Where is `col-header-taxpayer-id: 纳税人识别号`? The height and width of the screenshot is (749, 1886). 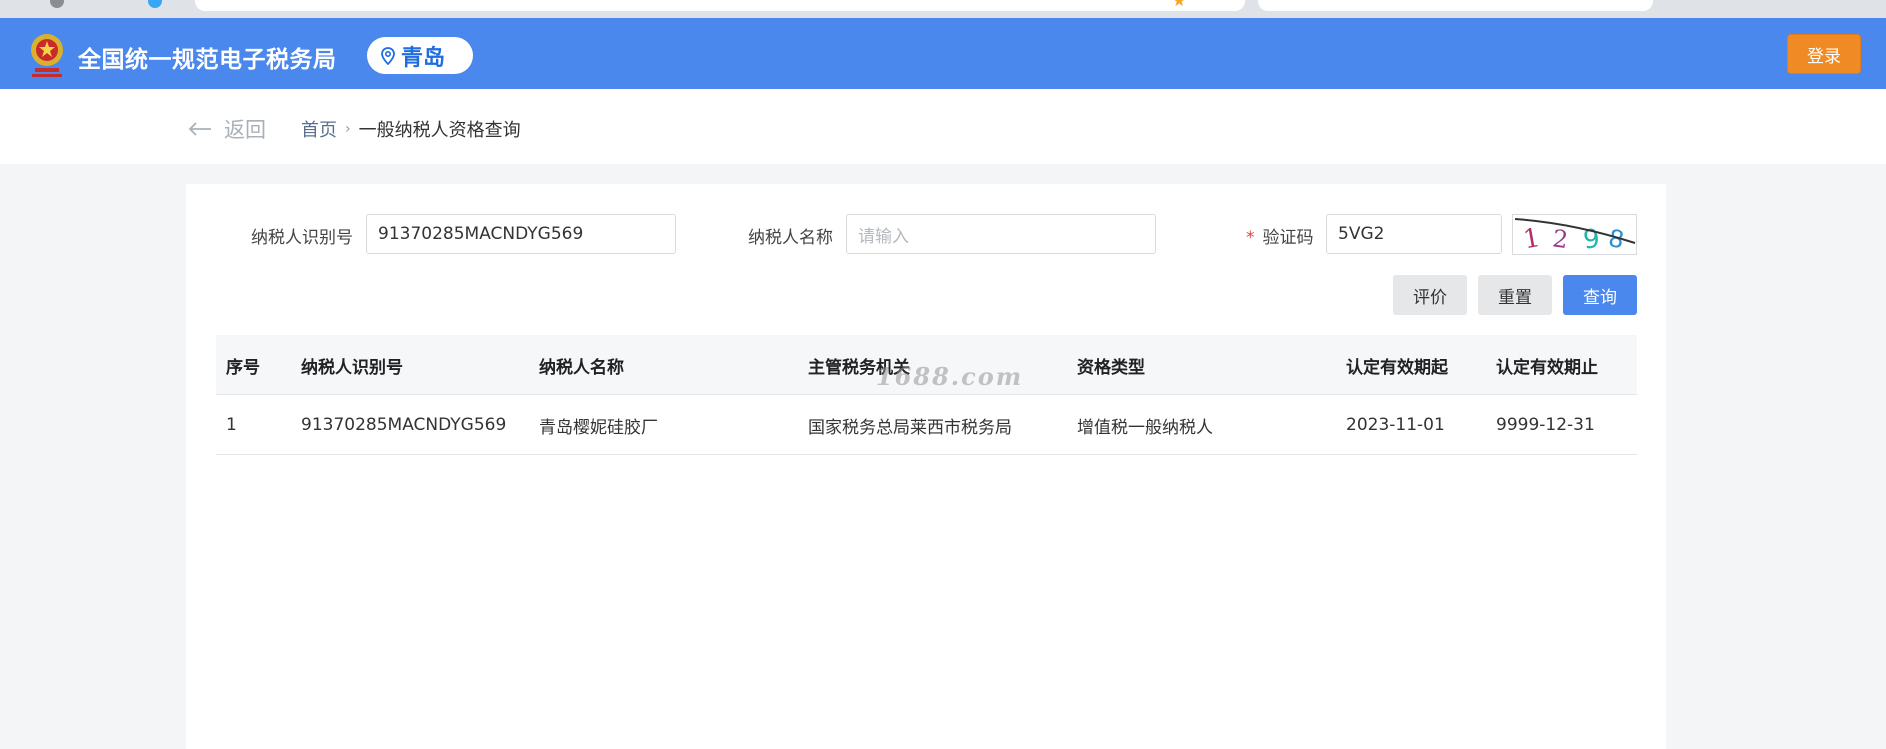 col-header-taxpayer-id: 纳税人识别号 is located at coordinates (352, 367).